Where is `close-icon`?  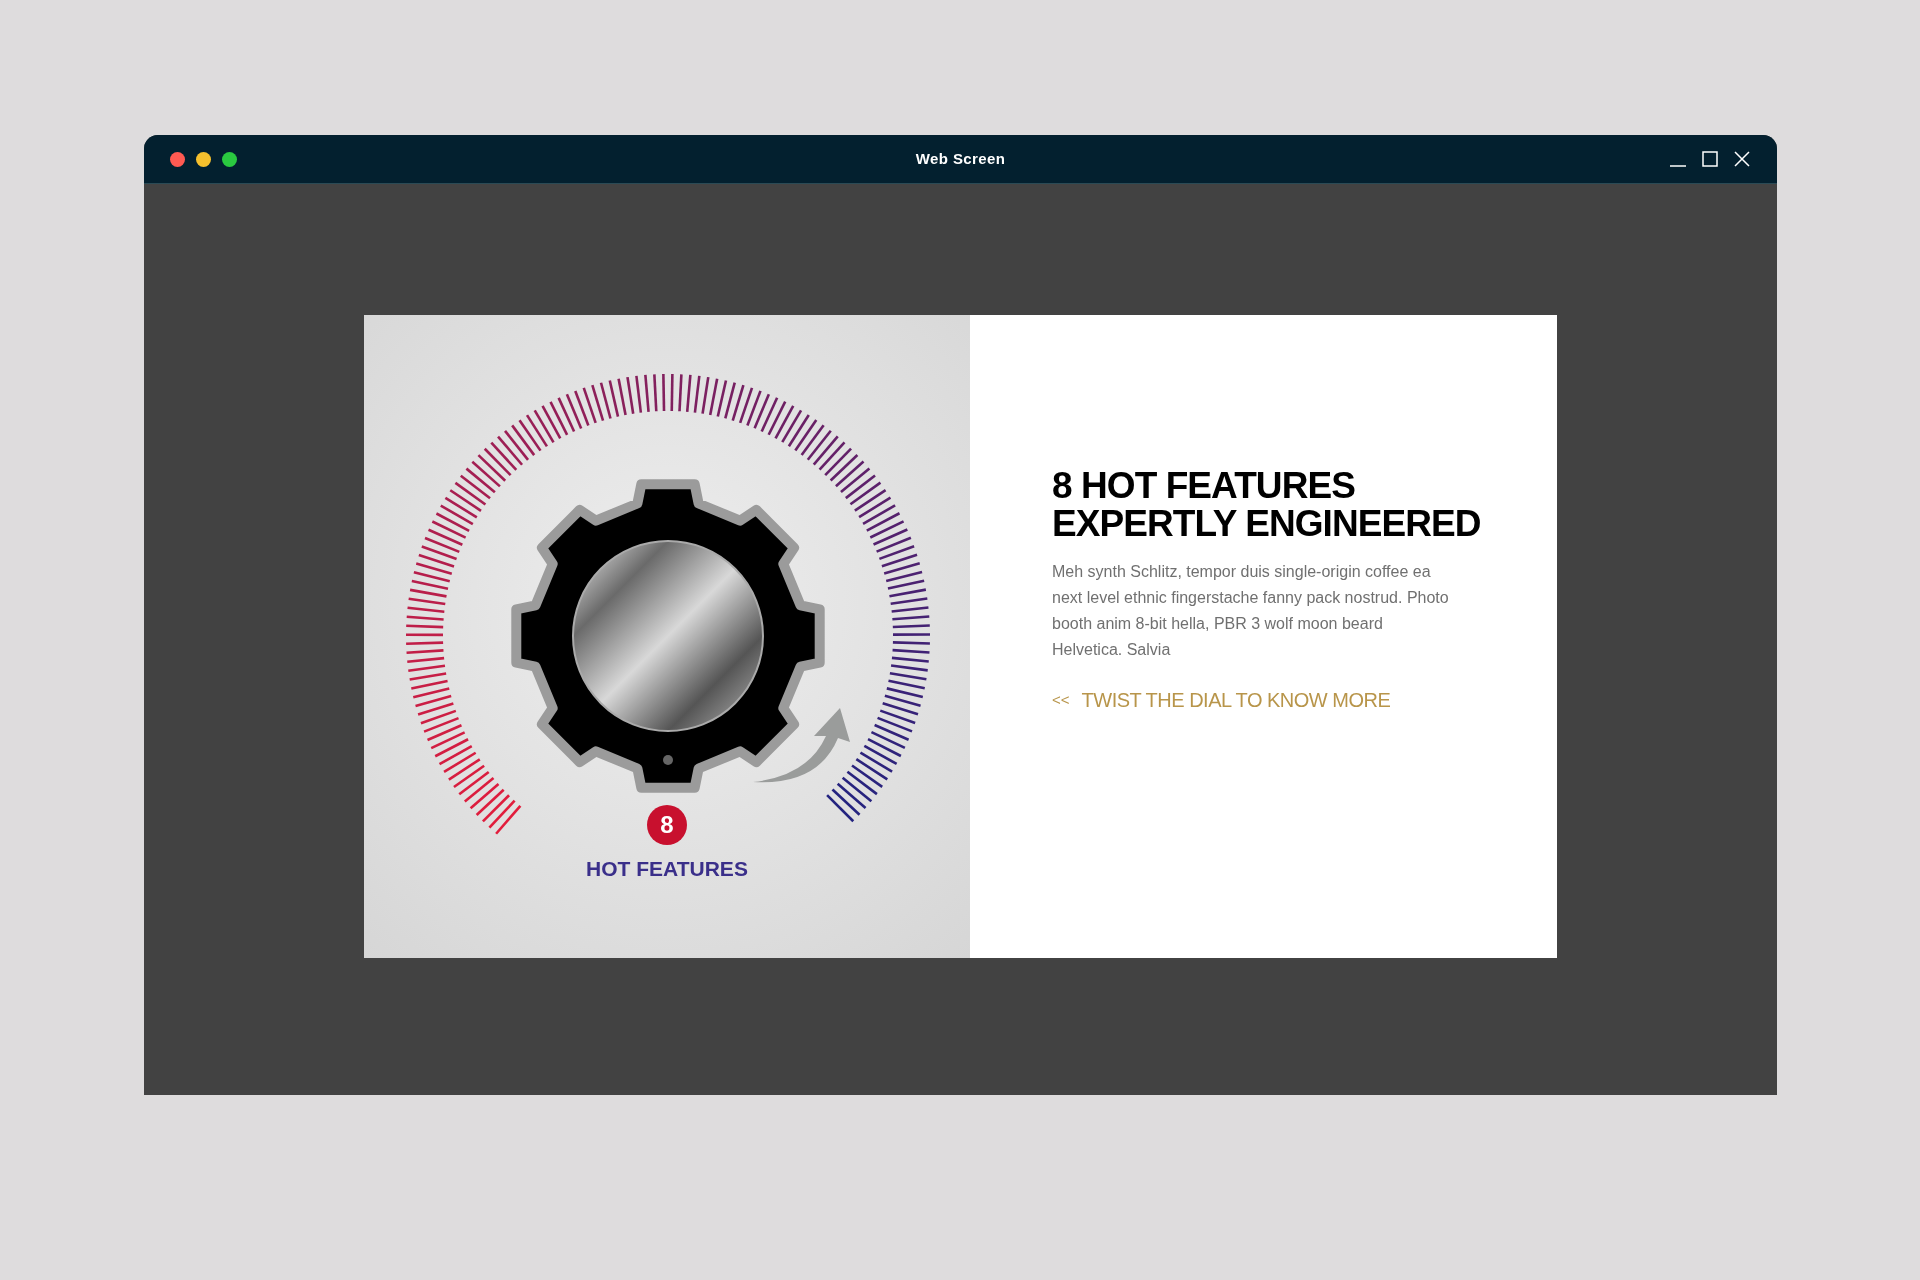
close-icon is located at coordinates (1742, 159).